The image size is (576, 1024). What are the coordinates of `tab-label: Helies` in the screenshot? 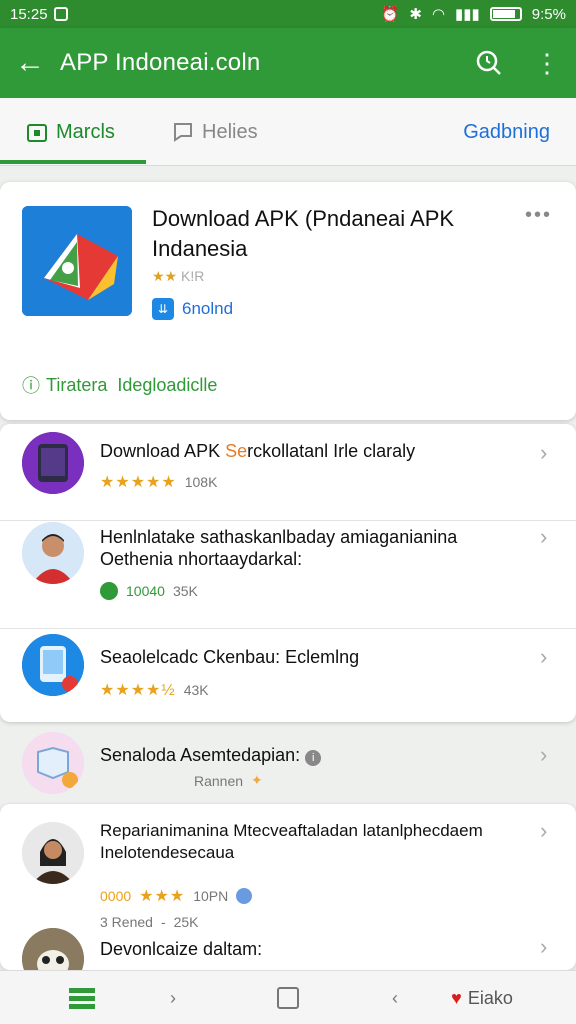 It's located at (230, 131).